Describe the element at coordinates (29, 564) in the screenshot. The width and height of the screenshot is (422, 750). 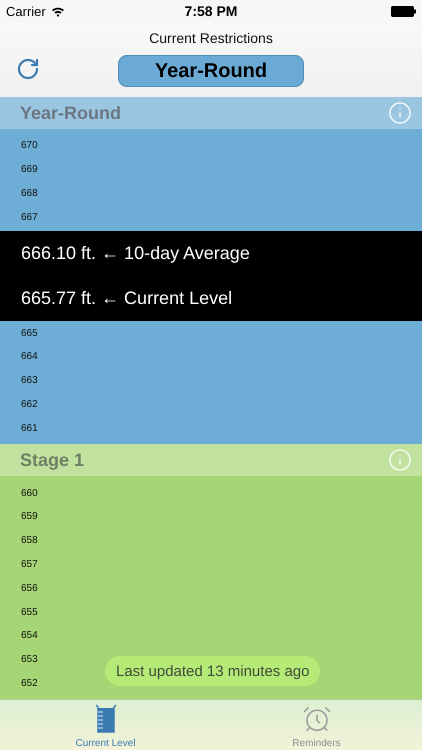
I see `level-label: 657` at that location.